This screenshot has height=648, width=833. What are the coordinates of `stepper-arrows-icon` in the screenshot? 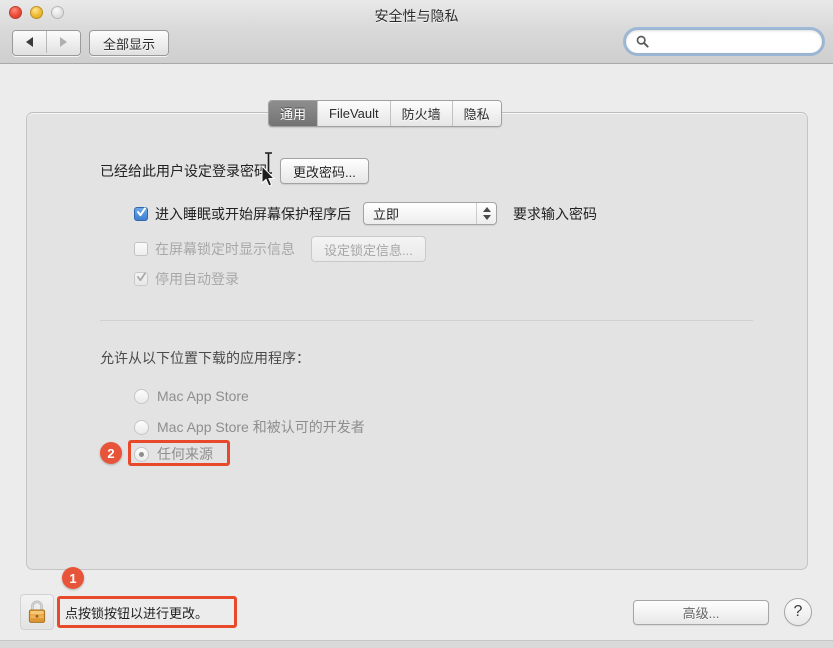 It's located at (486, 213).